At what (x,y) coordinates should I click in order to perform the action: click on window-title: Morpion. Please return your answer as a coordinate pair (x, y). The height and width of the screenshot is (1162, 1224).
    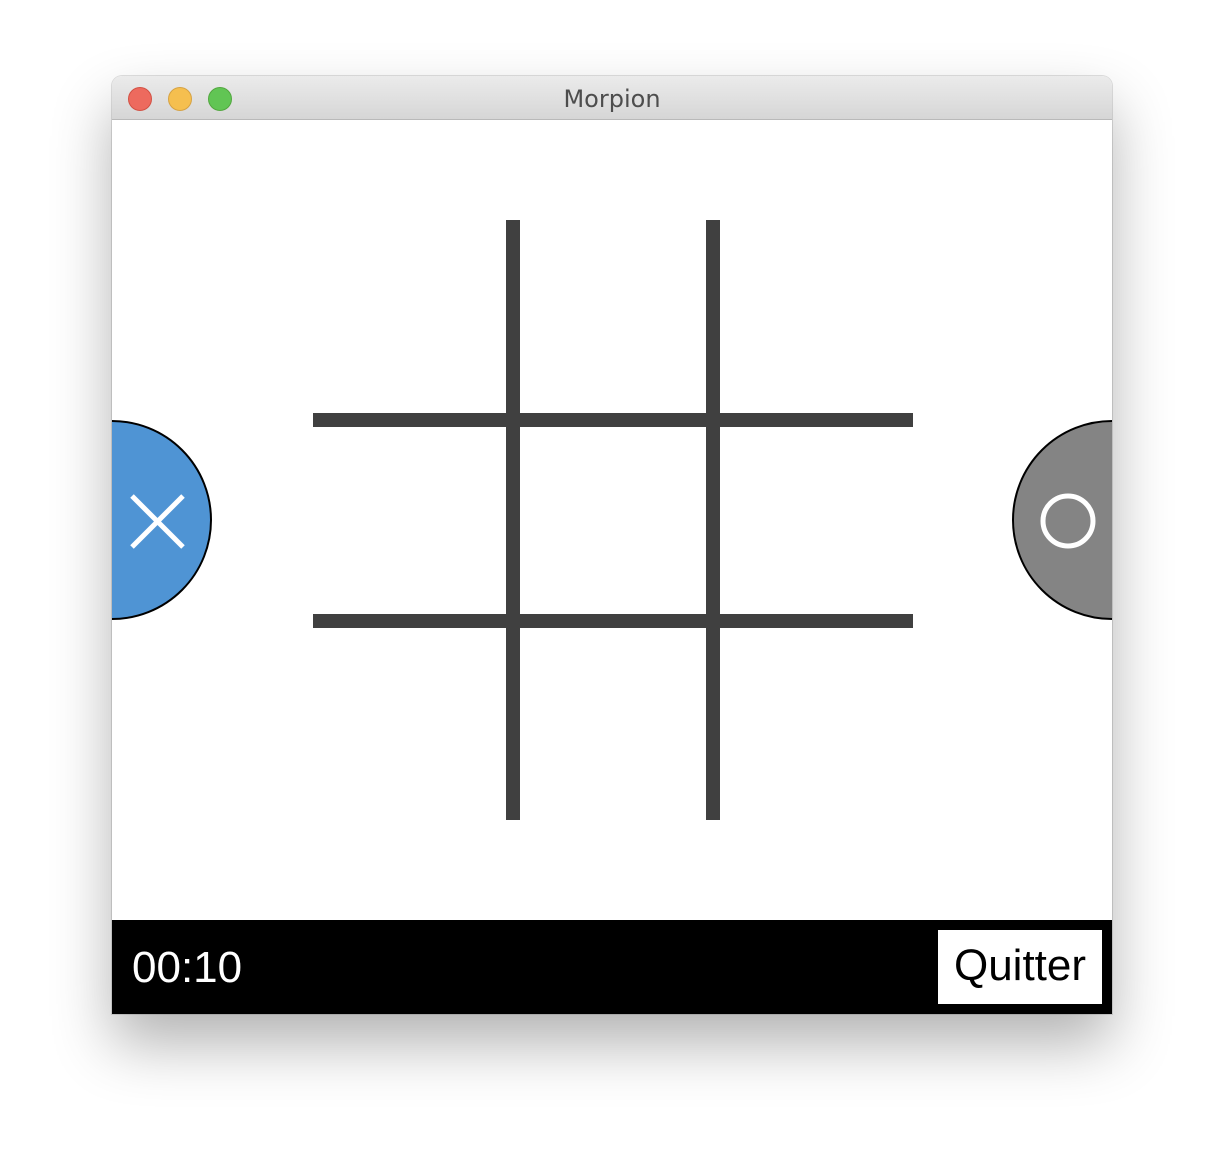
    Looking at the image, I should click on (612, 99).